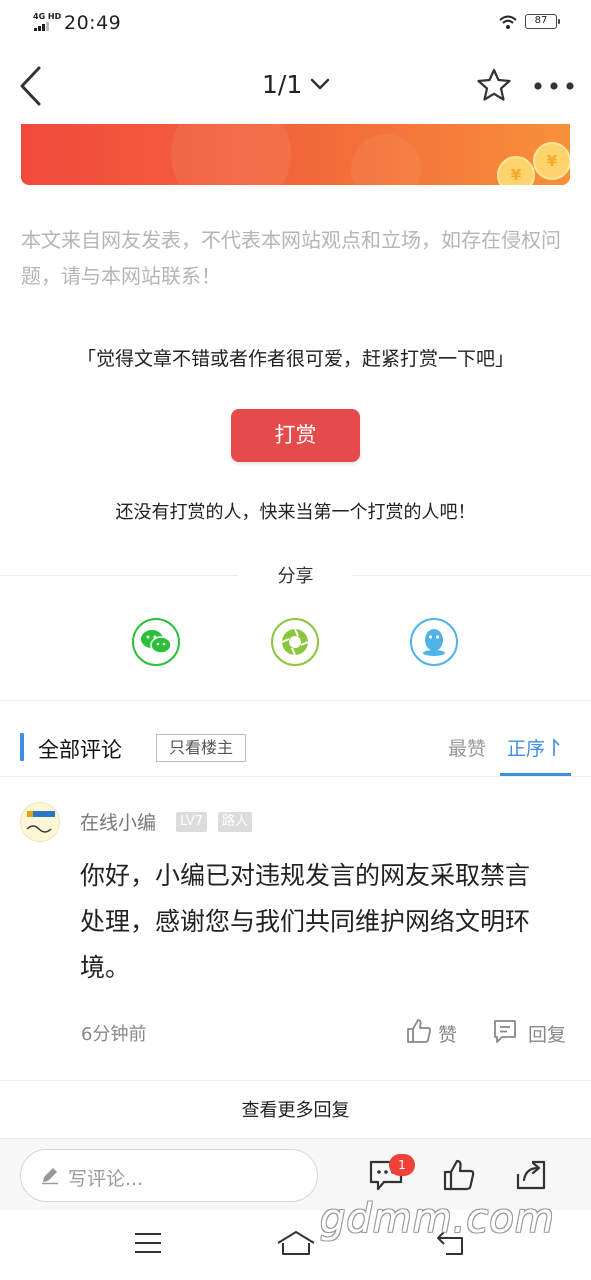 The width and height of the screenshot is (591, 1280). I want to click on share-moments-button, so click(295, 642).